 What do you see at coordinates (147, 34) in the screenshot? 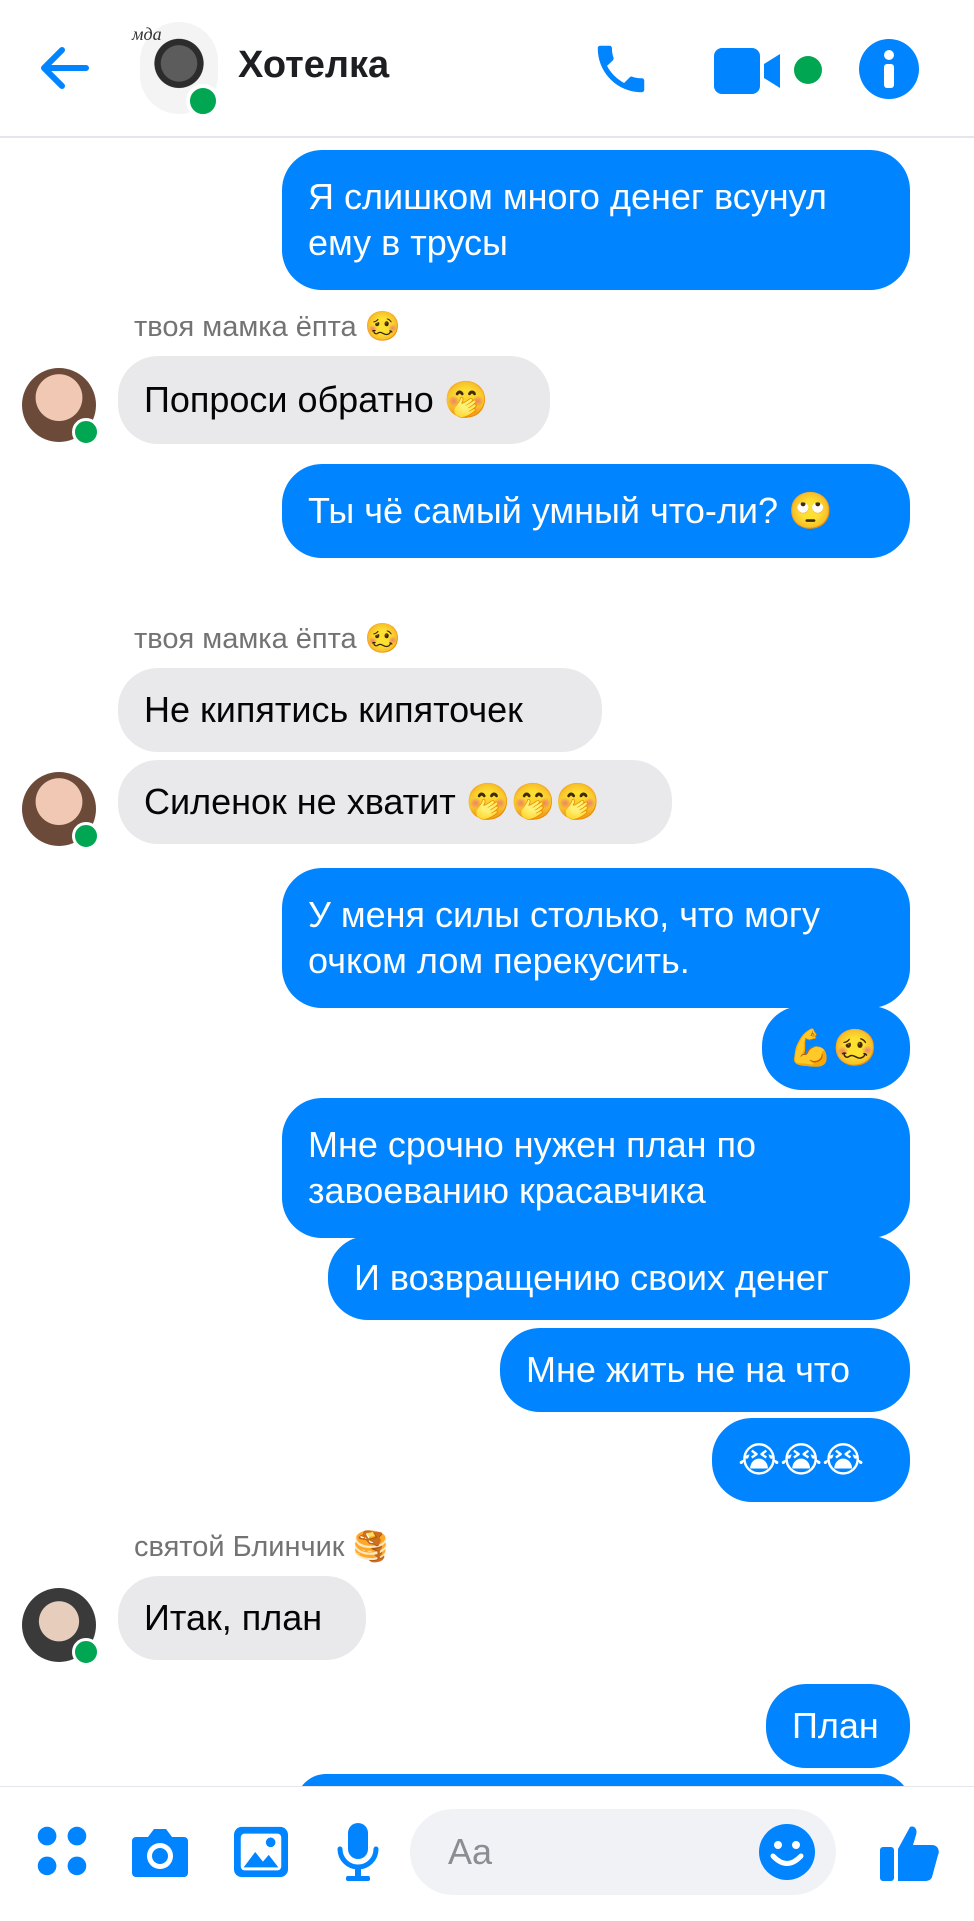
I see `avatar-caption: мда` at bounding box center [147, 34].